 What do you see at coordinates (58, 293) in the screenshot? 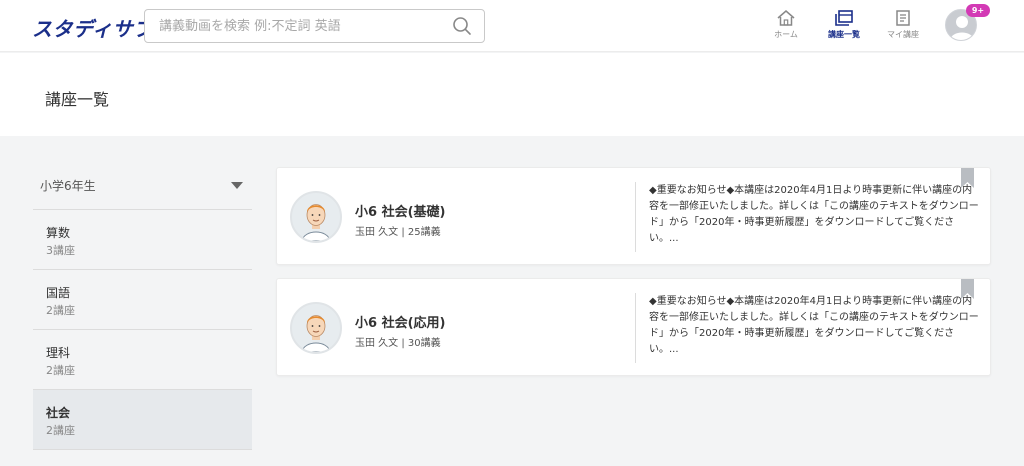
I see `subject-name: 国語` at bounding box center [58, 293].